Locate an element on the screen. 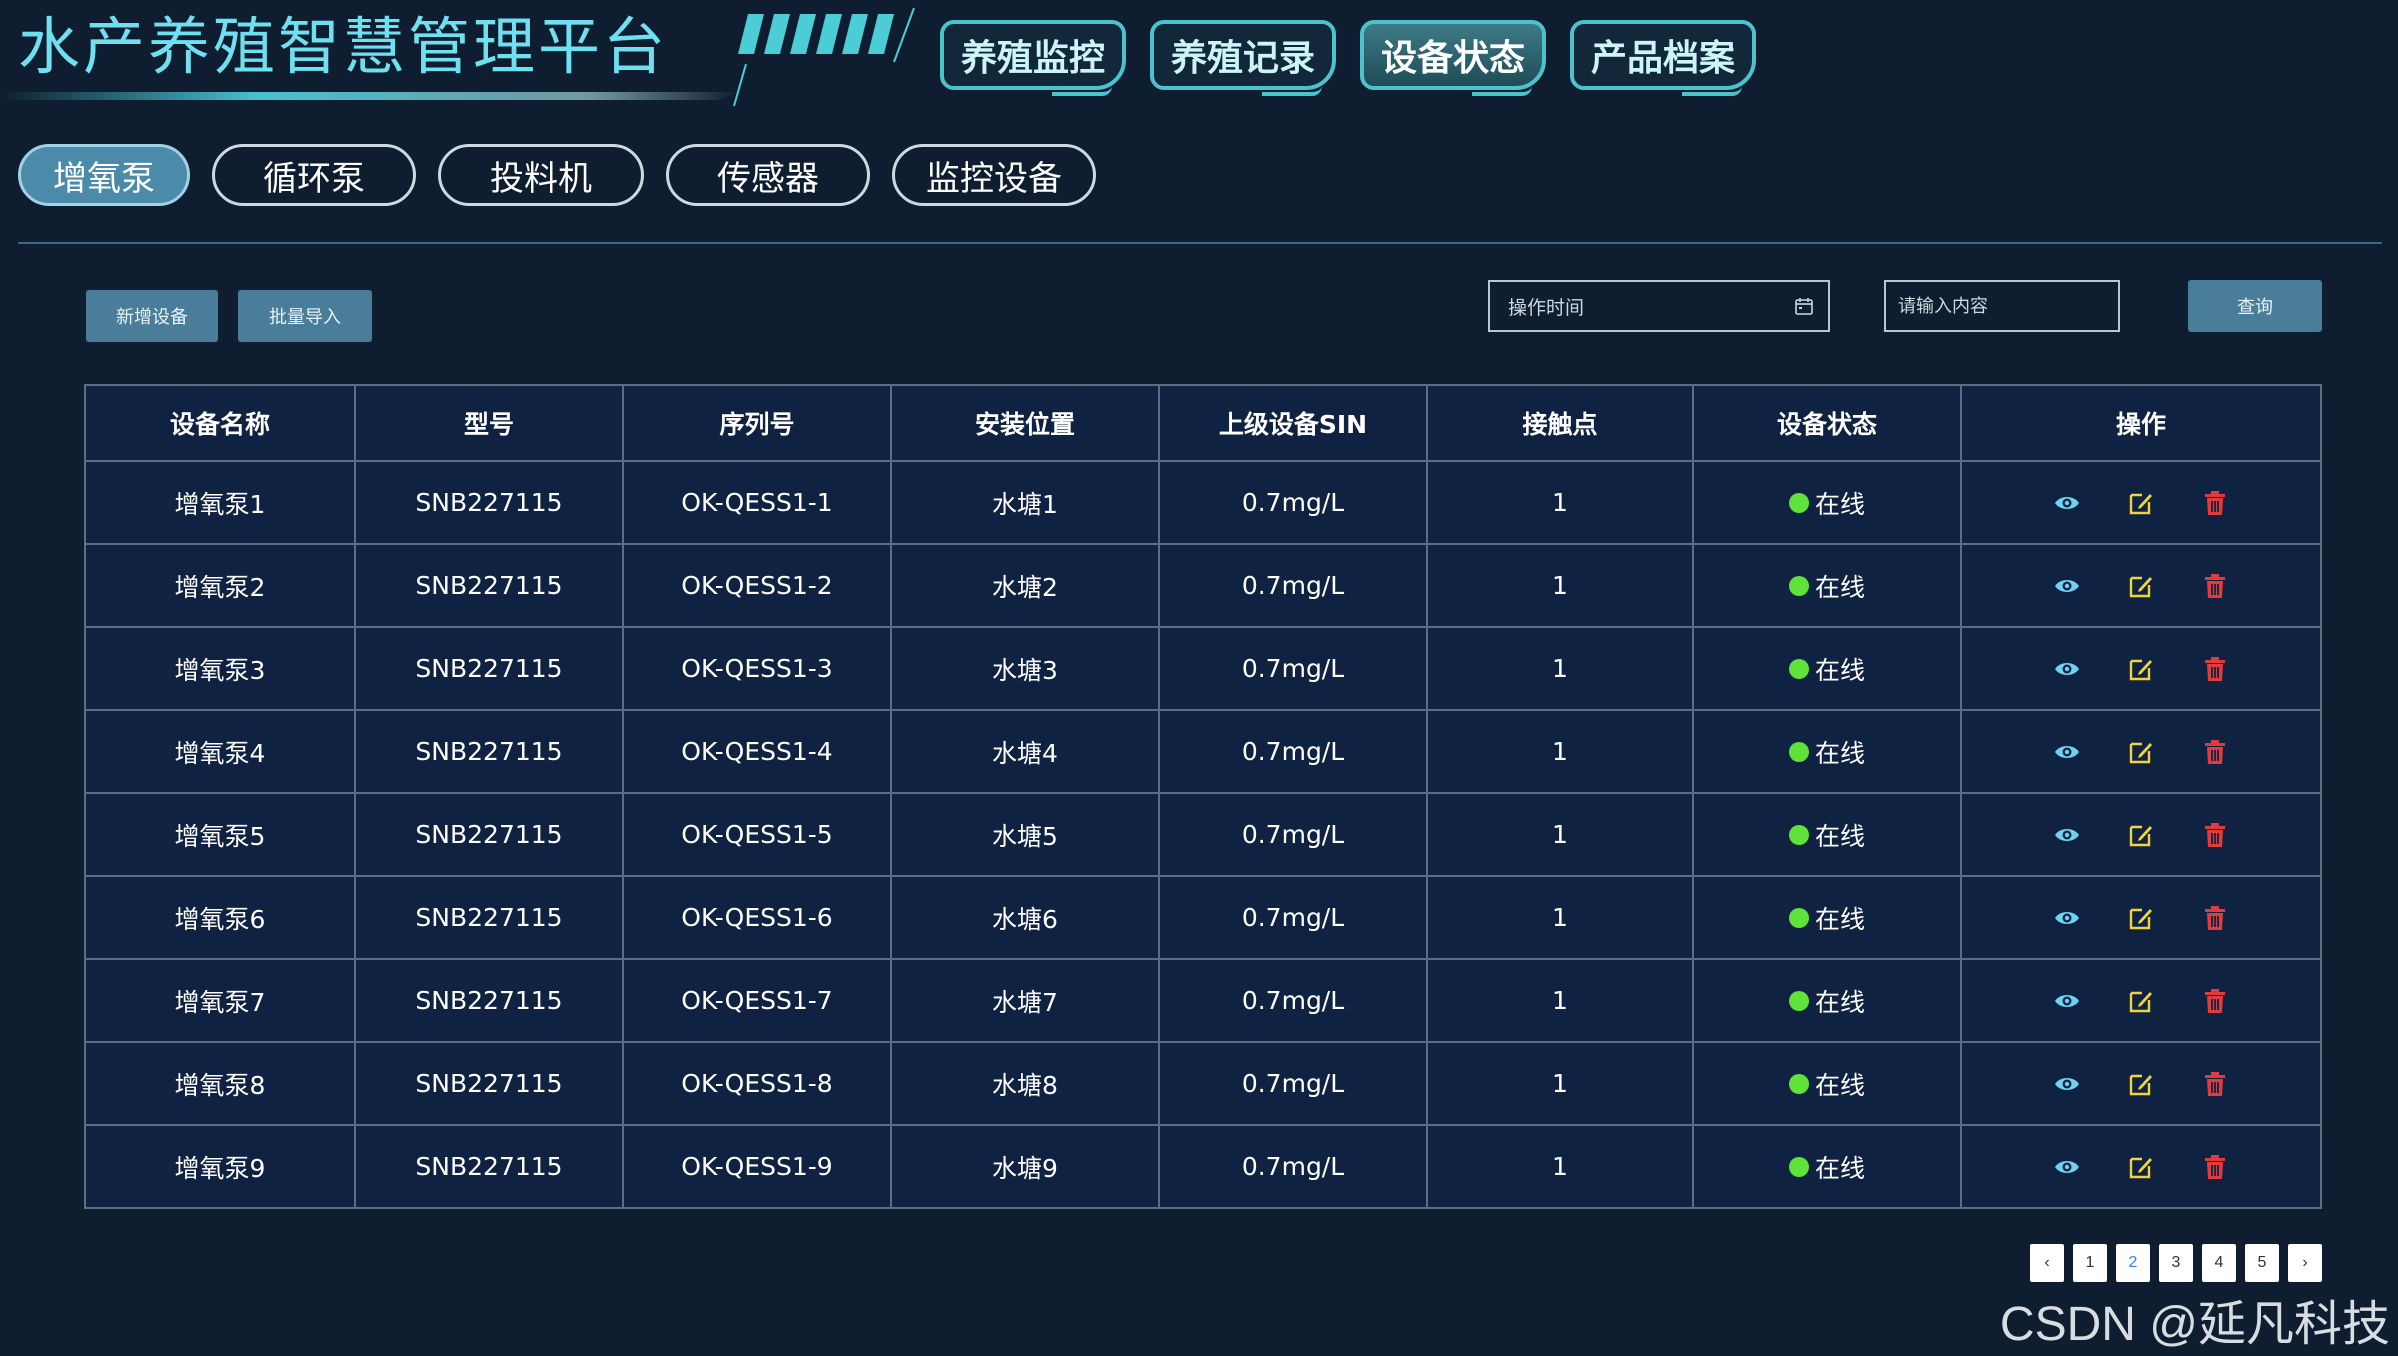 Image resolution: width=2398 pixels, height=1356 pixels. cell-serial: OK-QESS1-5 is located at coordinates (757, 834).